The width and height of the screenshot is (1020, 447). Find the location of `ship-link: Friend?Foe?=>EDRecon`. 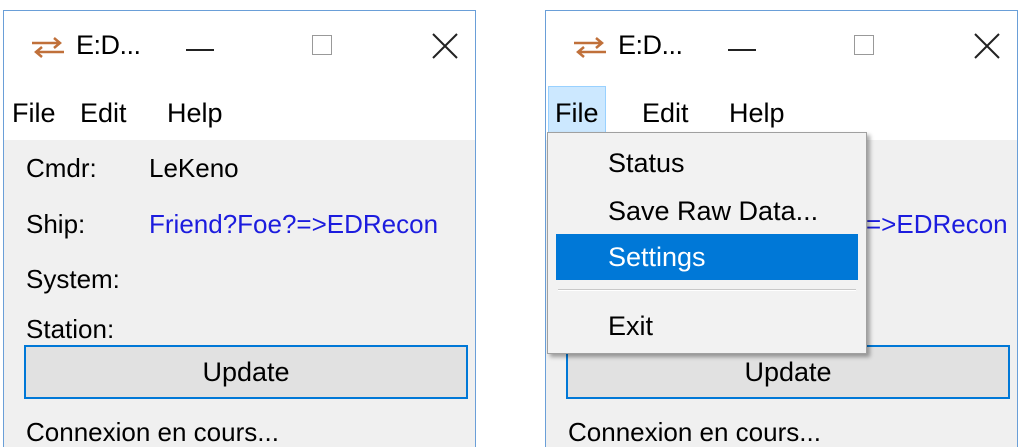

ship-link: Friend?Foe?=>EDRecon is located at coordinates (293, 224).